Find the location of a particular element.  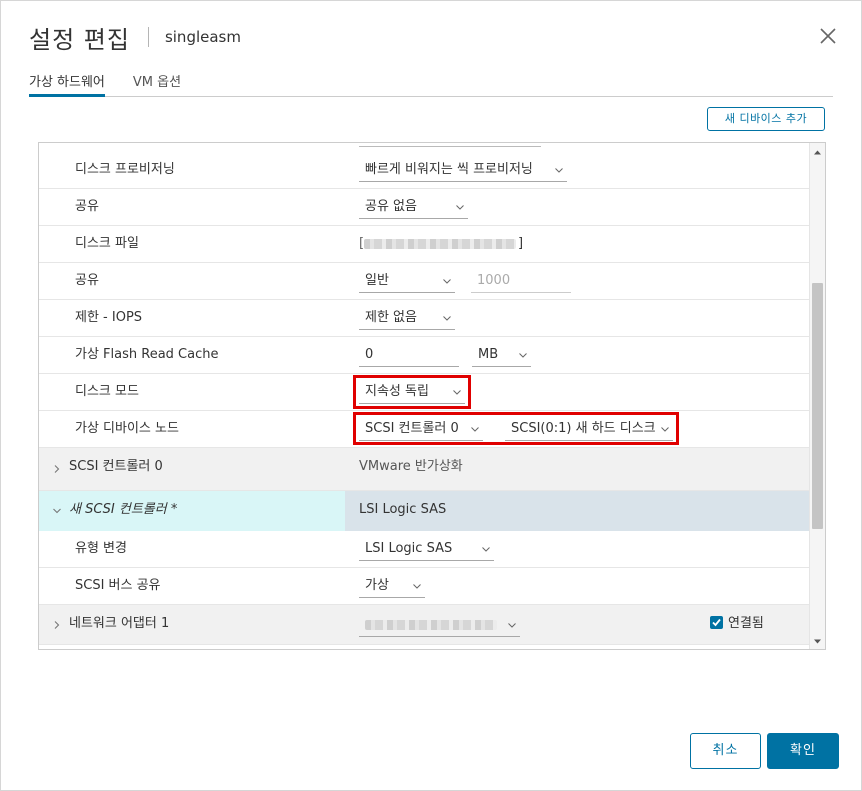

iops-limit-label: 제한 - IOPS is located at coordinates (109, 317).